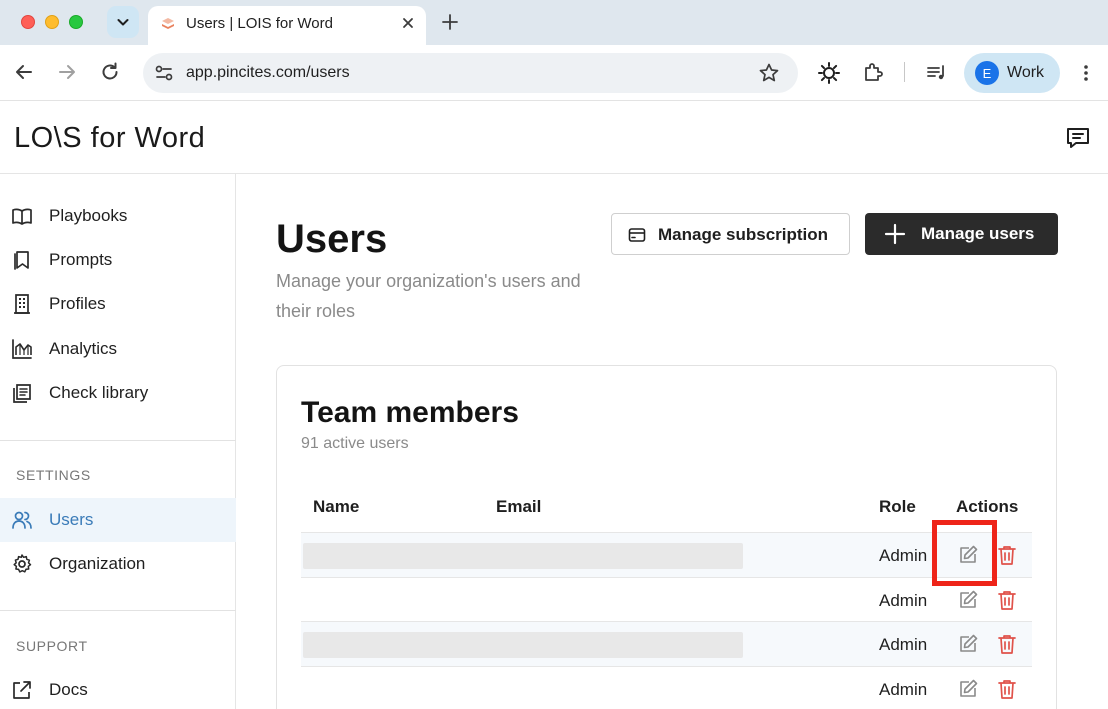 The width and height of the screenshot is (1108, 709). Describe the element at coordinates (1086, 73) in the screenshot. I see `more-vert-icon` at that location.